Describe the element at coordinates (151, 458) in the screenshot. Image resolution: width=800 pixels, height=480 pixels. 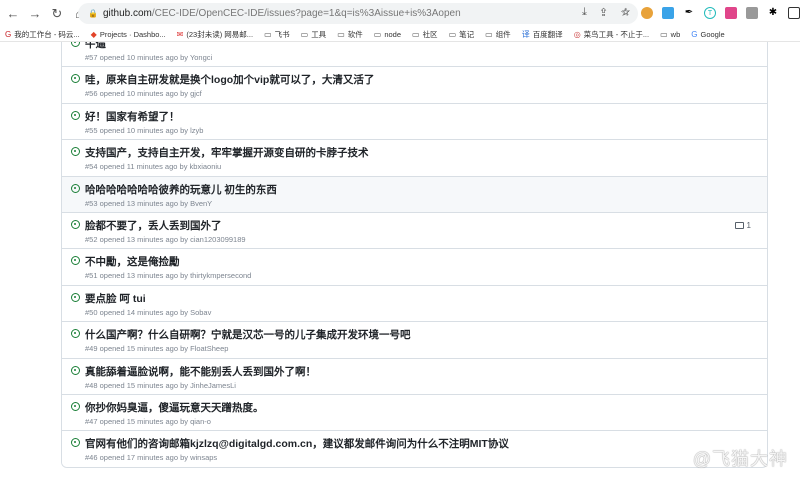
I see `issue-meta: #46 opened 17 minutes ago by winsaps` at that location.